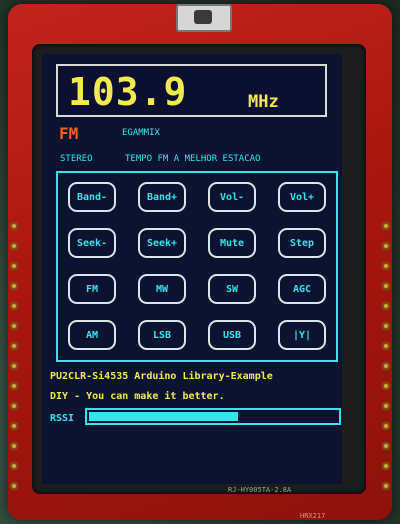  I want to click on right-header-pins, so click(387, 362).